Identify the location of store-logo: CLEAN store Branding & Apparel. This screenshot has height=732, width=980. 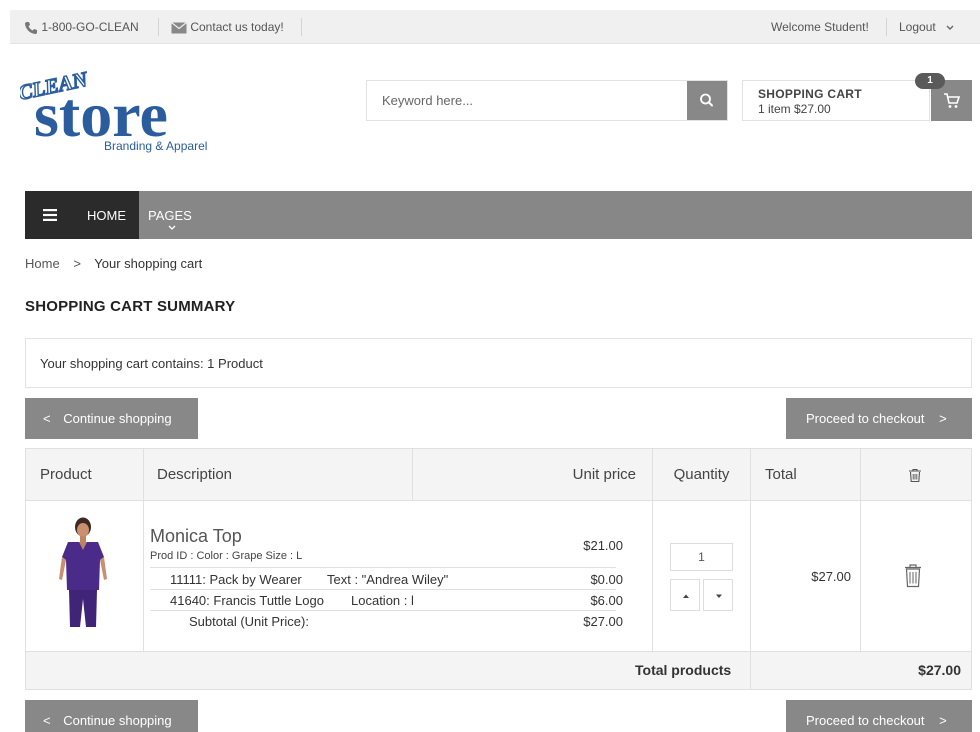
(125, 112).